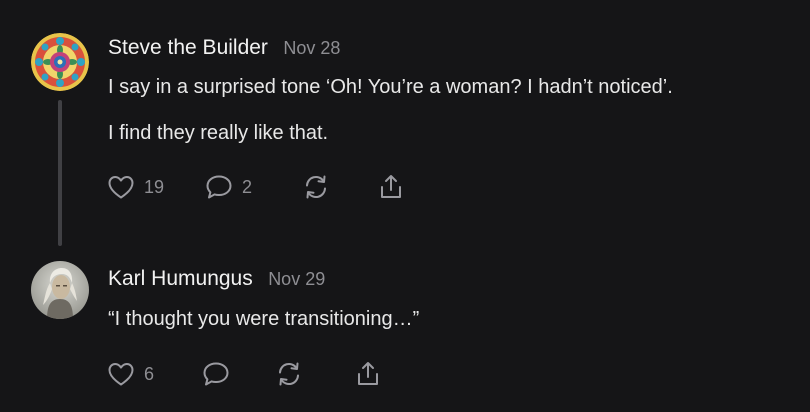 Image resolution: width=810 pixels, height=412 pixels. Describe the element at coordinates (60, 173) in the screenshot. I see `thread-line` at that location.